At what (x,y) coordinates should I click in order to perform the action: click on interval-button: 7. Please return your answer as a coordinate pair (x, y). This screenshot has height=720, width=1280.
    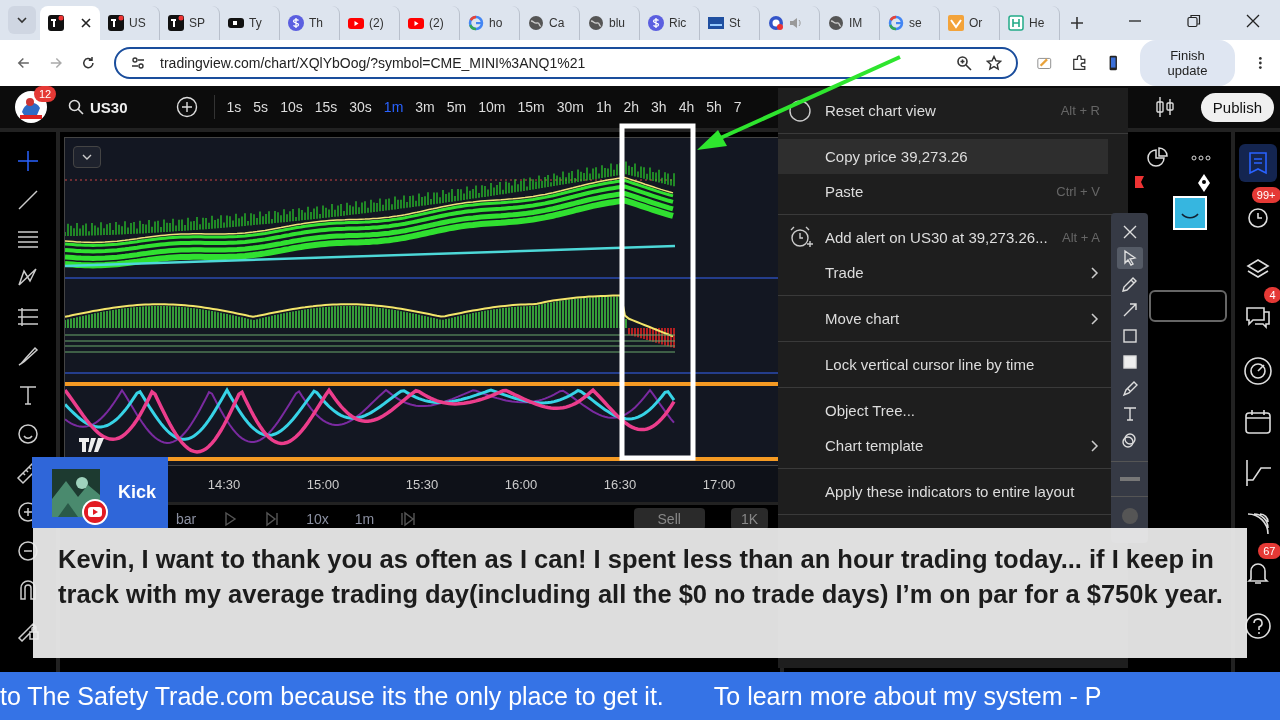
    Looking at the image, I should click on (737, 107).